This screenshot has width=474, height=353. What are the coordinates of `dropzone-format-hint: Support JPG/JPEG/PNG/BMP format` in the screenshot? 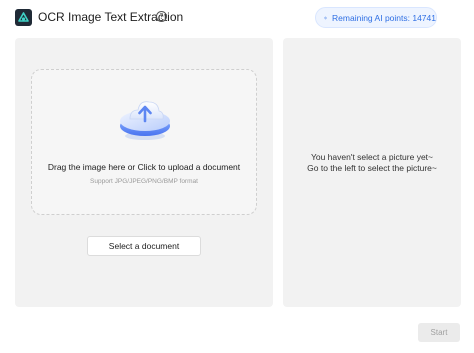 It's located at (144, 181).